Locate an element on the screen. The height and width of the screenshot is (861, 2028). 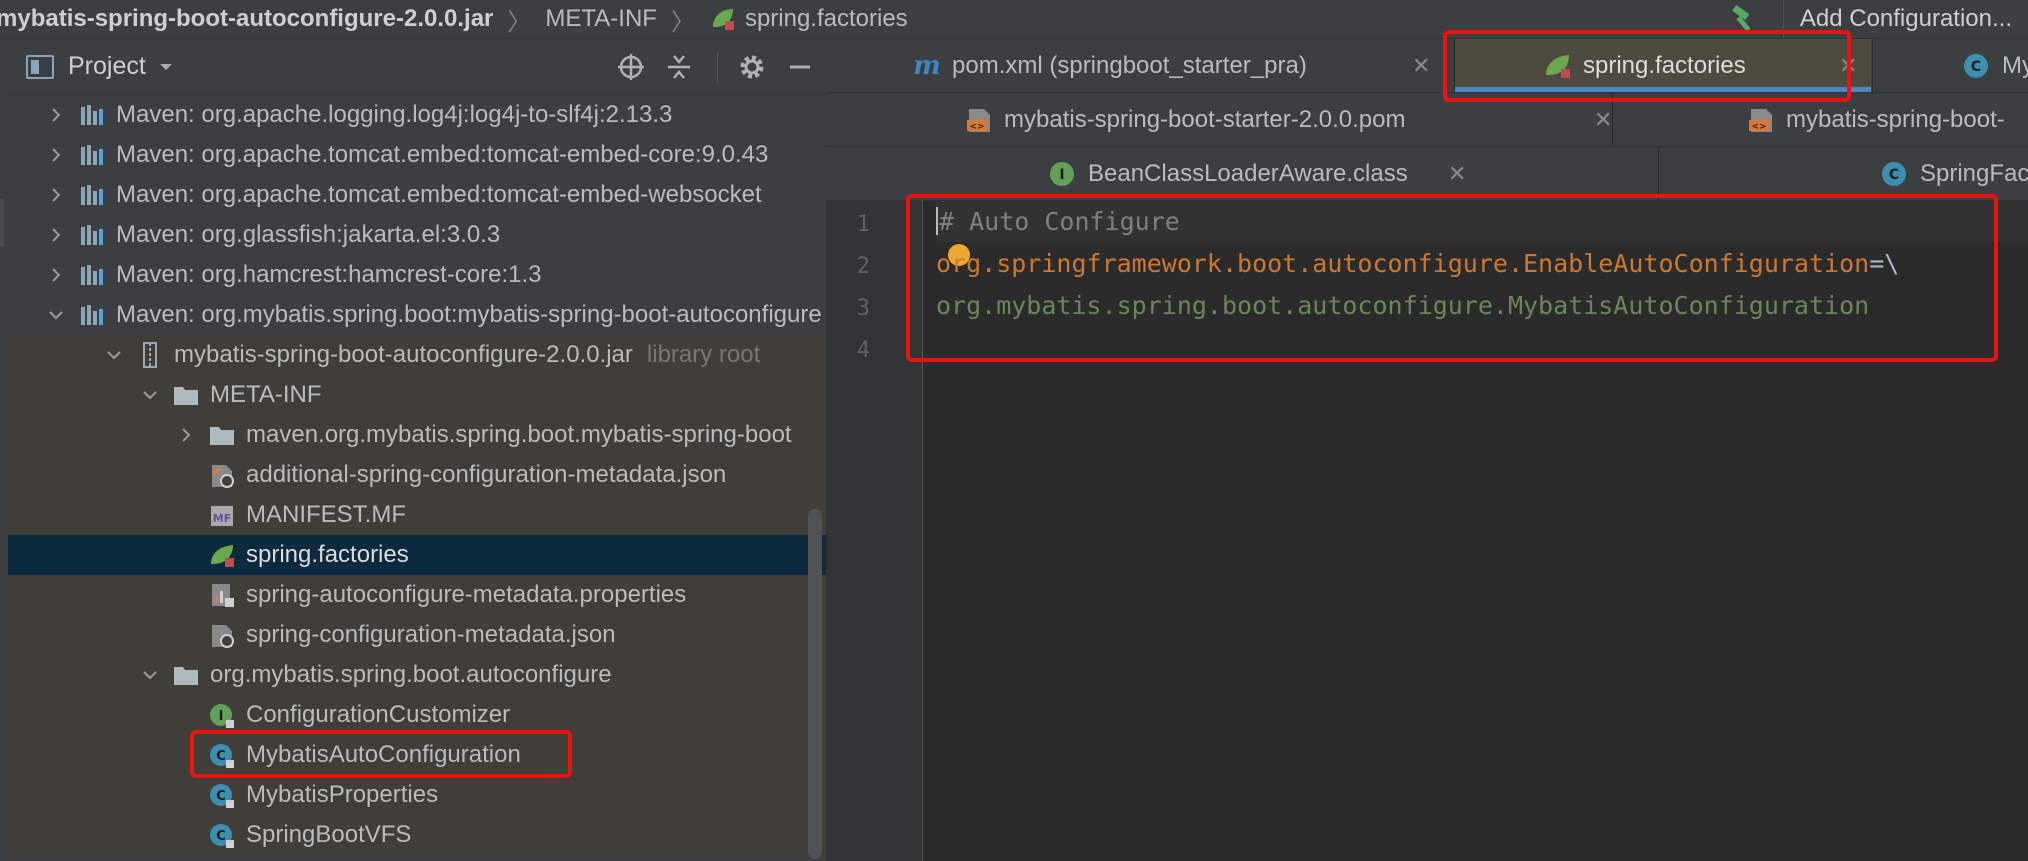
build-hammer-icon is located at coordinates (1744, 19).